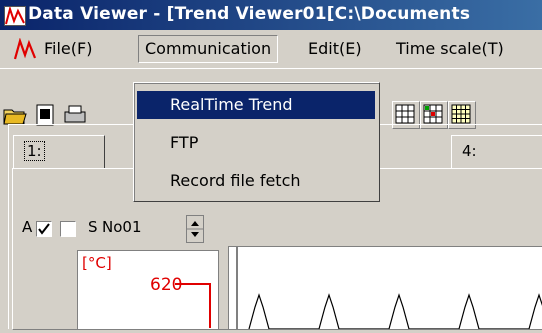 The height and width of the screenshot is (333, 542). I want to click on dropdown-item-realtime-trend: RealTime Trend, so click(256, 105).